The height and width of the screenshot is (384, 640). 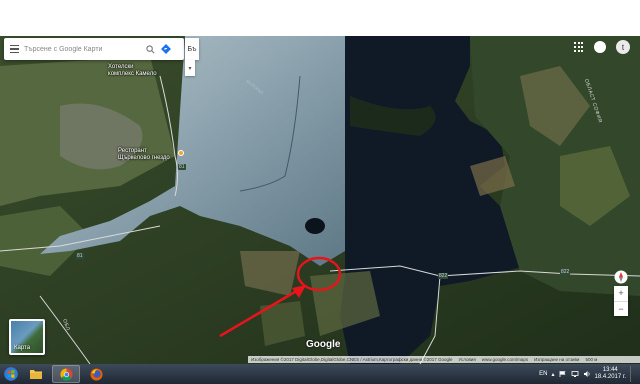 I want to click on clock-date: 18.4.2017 г., so click(x=610, y=377).